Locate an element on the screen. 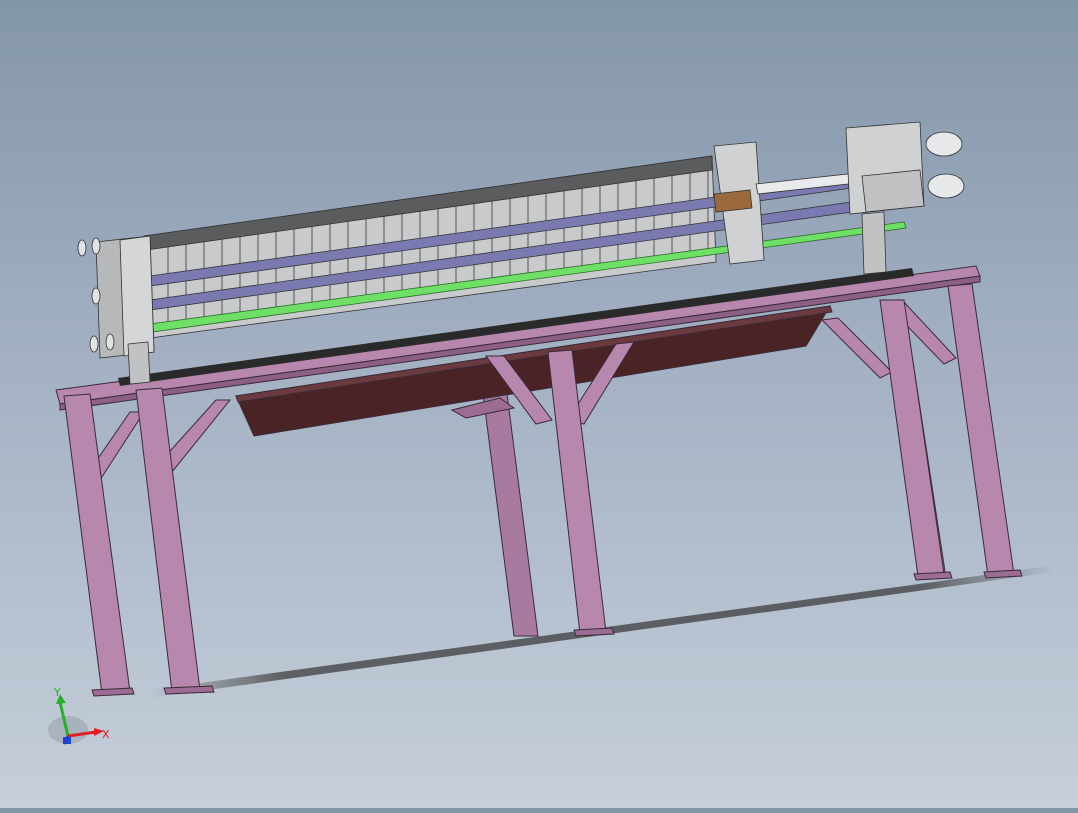 The image size is (1078, 813). hydraulic-cylinder-bottom is located at coordinates (946, 186).